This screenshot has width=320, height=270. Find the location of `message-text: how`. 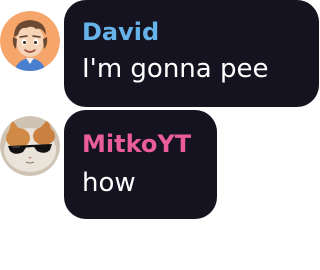

message-text: how is located at coordinates (109, 183).